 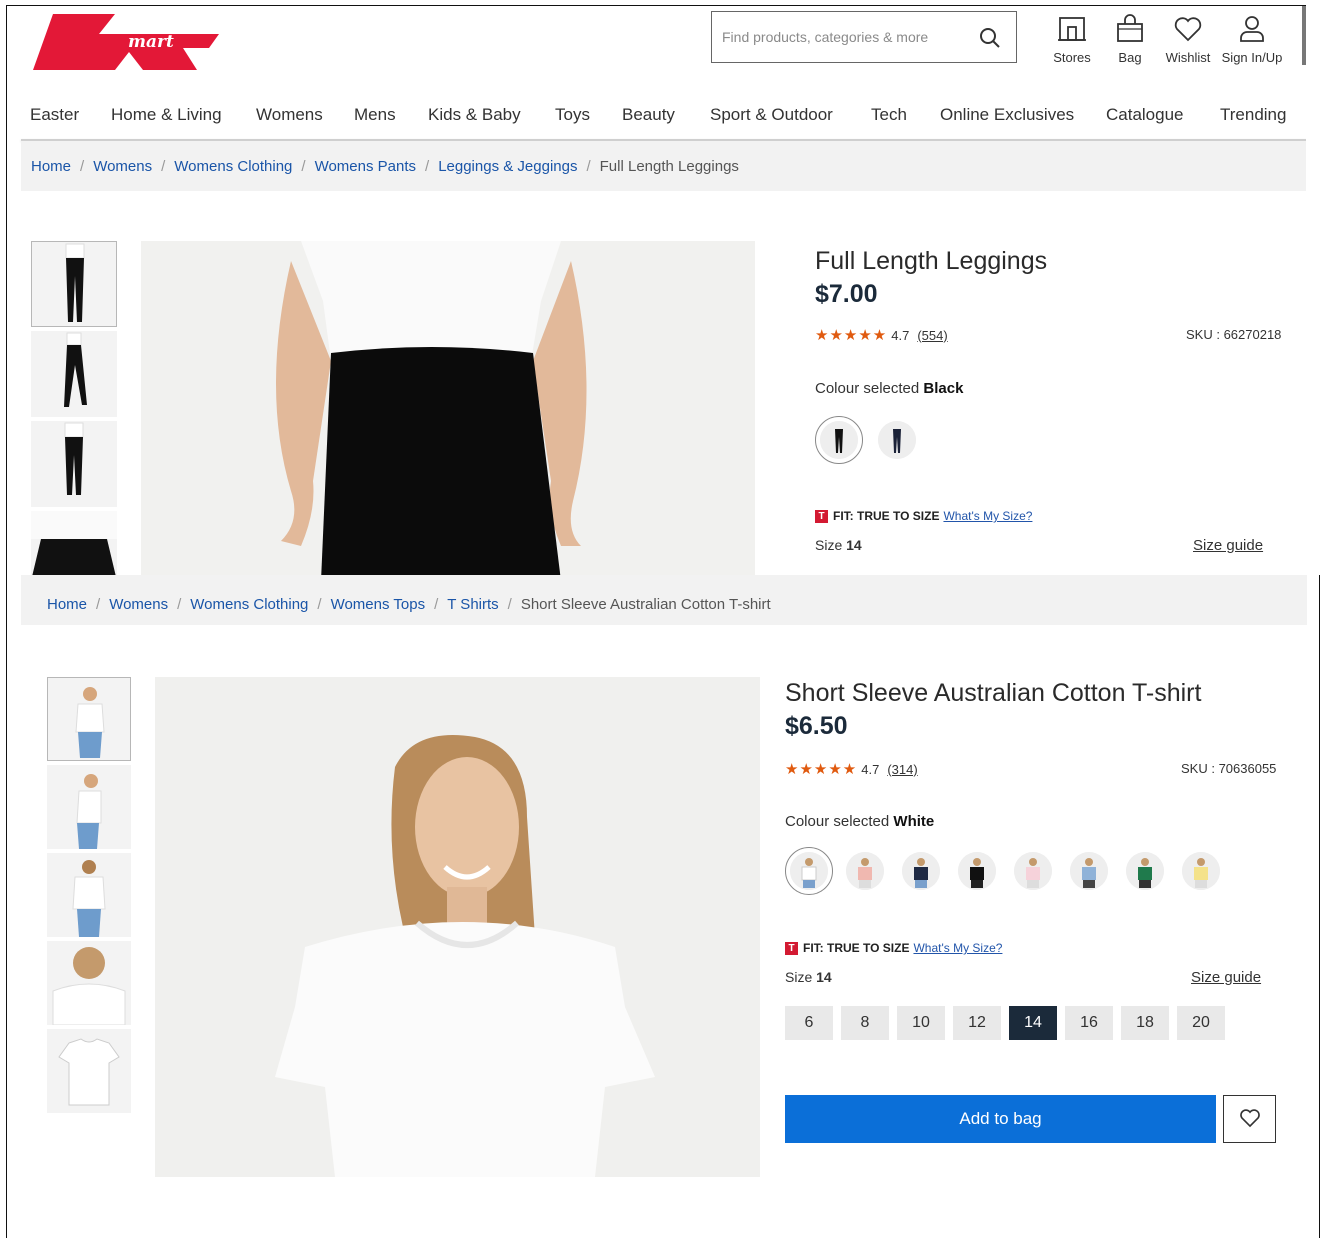 I want to click on colour-swatch-green, so click(x=1145, y=871).